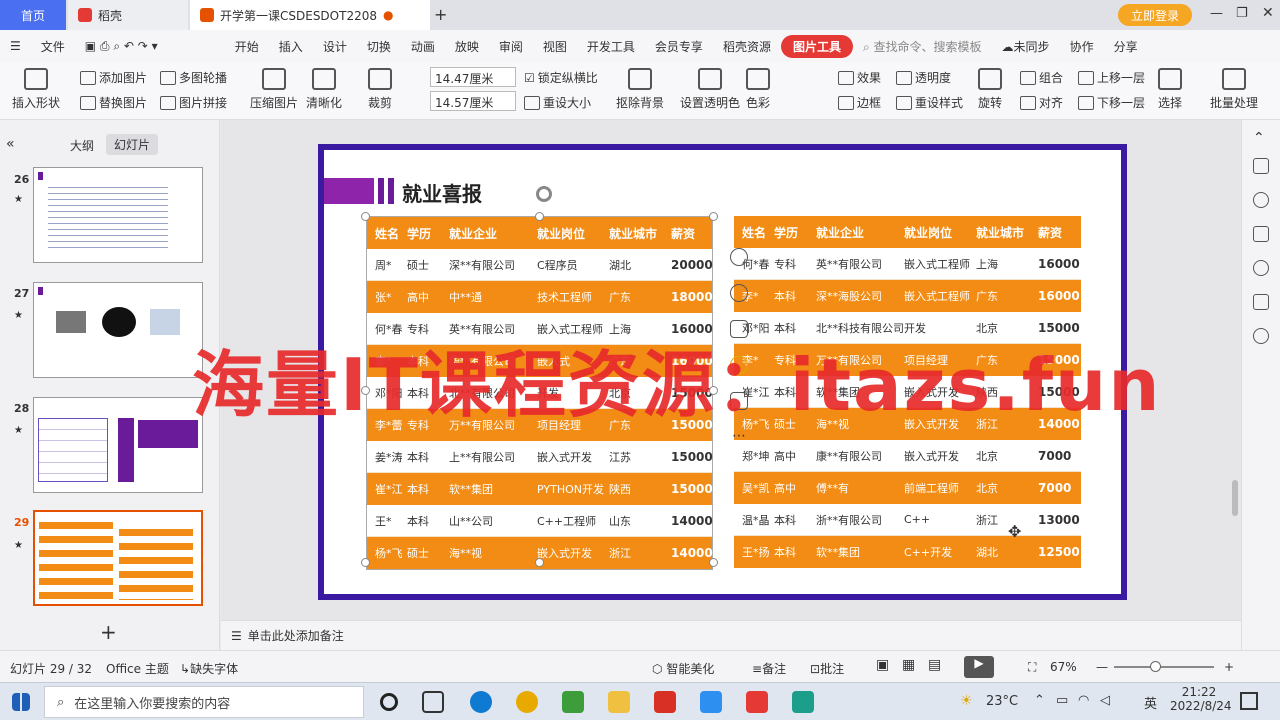  I want to click on rotate-button: 旋转, so click(990, 89).